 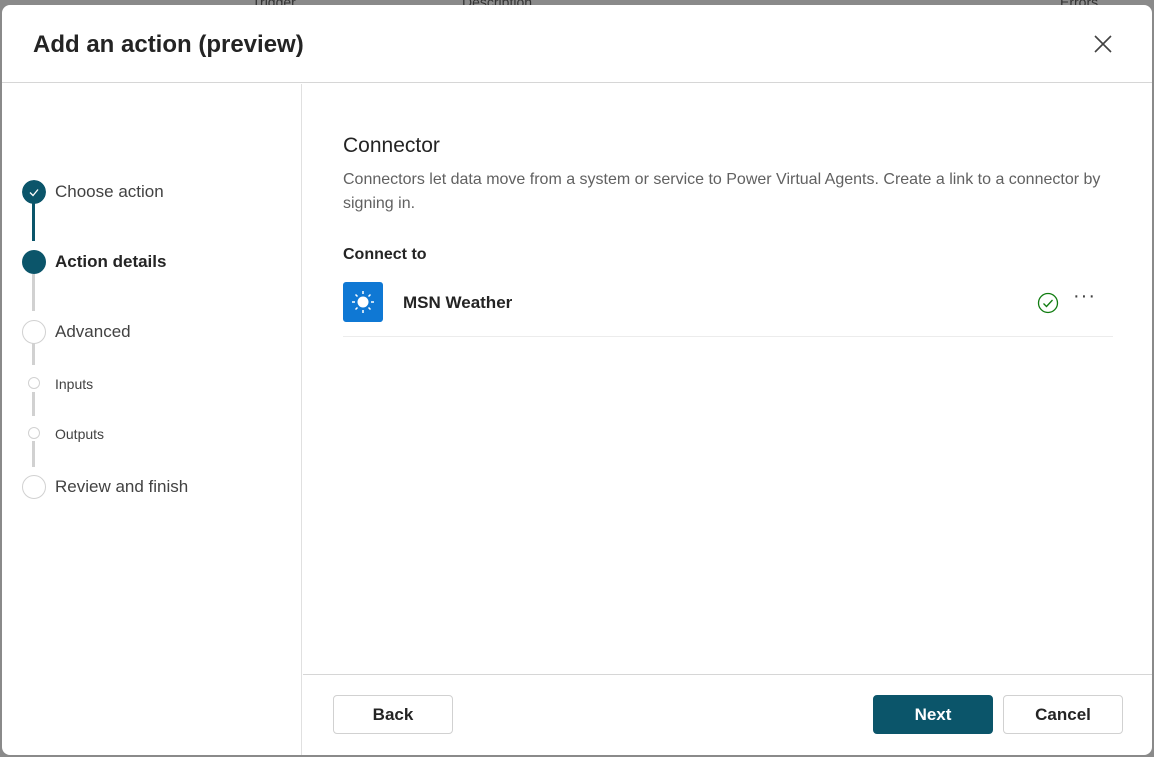 What do you see at coordinates (933, 714) in the screenshot?
I see `next-button: Next` at bounding box center [933, 714].